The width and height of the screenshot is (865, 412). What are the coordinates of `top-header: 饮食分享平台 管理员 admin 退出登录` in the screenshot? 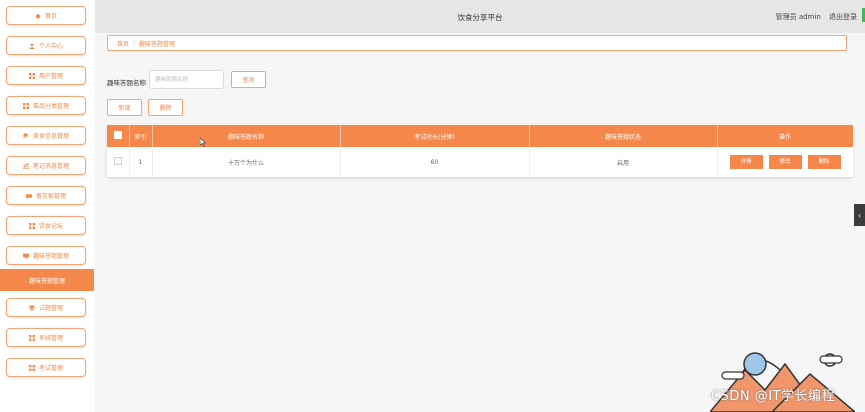 It's located at (480, 16).